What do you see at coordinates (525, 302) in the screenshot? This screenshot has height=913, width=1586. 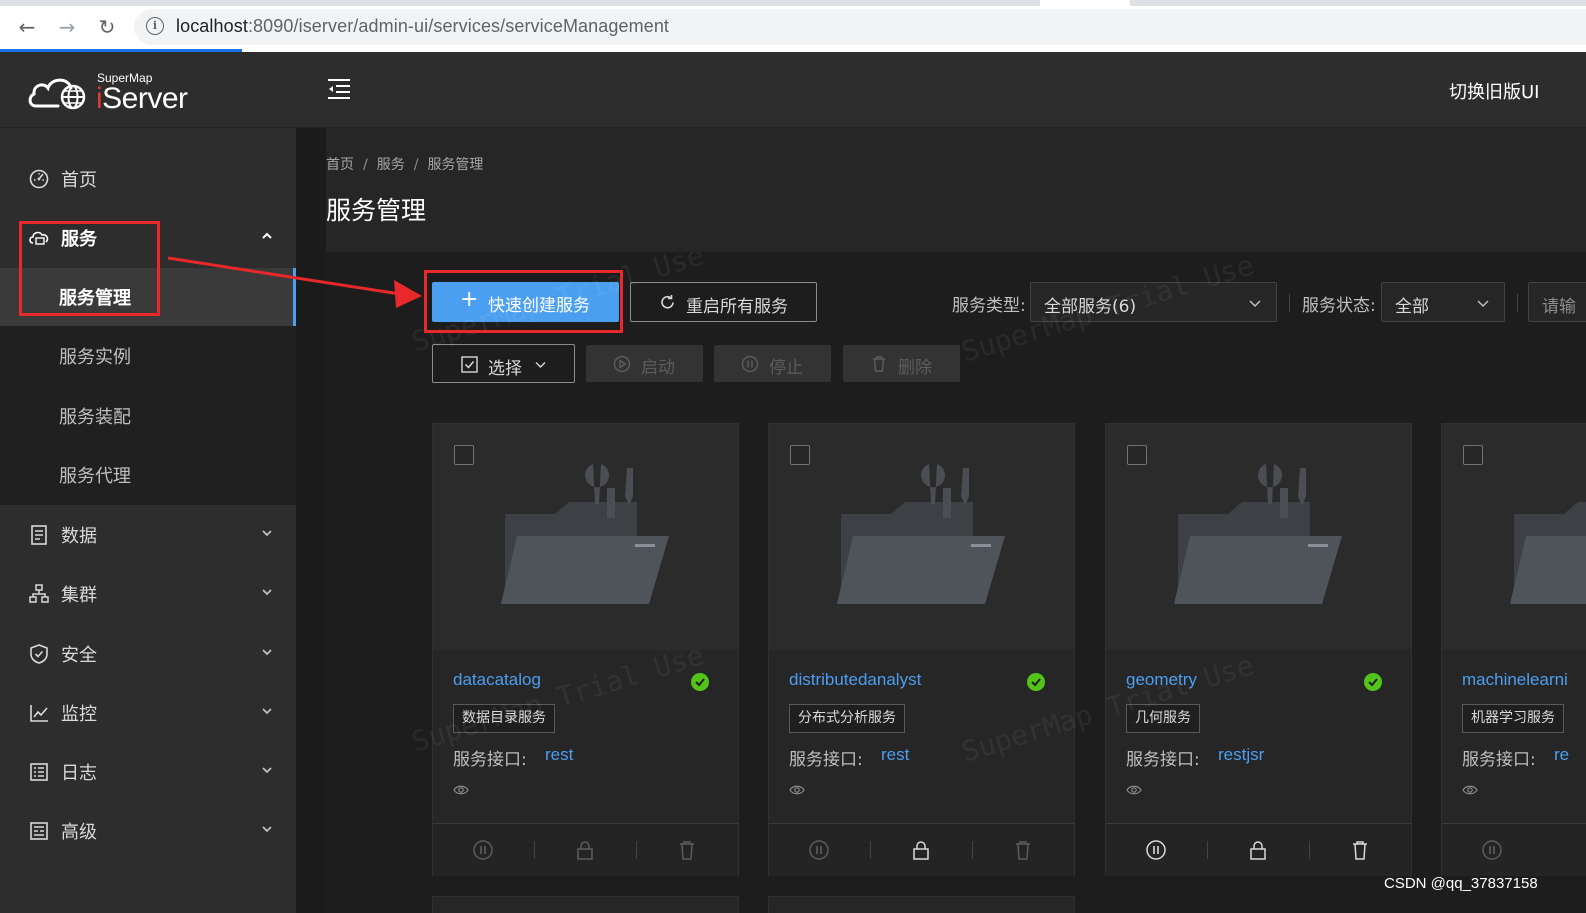 I see `quick-create-service-button: + 快速创建服务` at bounding box center [525, 302].